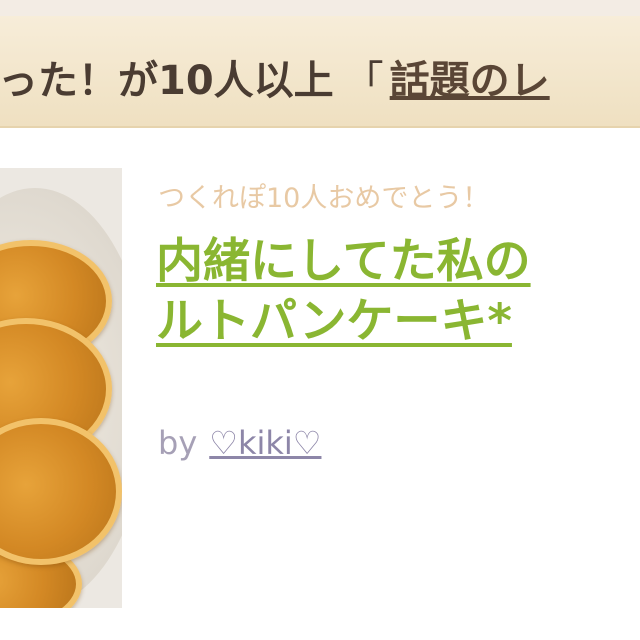 This screenshot has width=640, height=640. I want to click on banner-text: った！が10人以上「話題のレ, so click(275, 77).